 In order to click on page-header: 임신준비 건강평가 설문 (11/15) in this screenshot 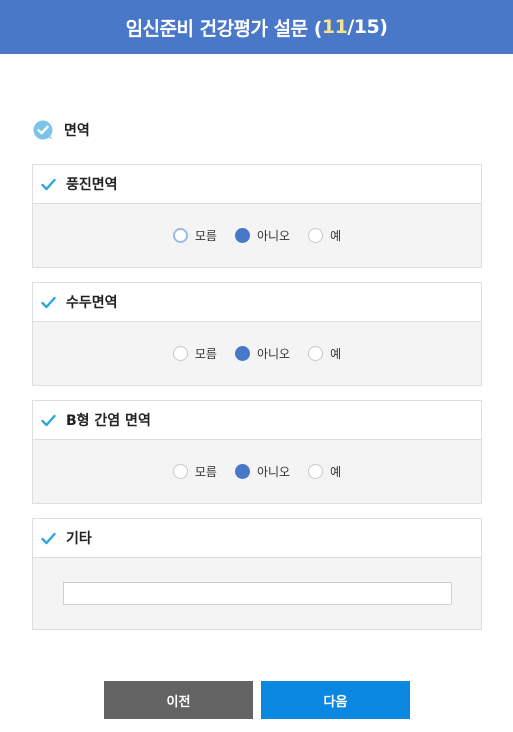, I will do `click(256, 27)`.